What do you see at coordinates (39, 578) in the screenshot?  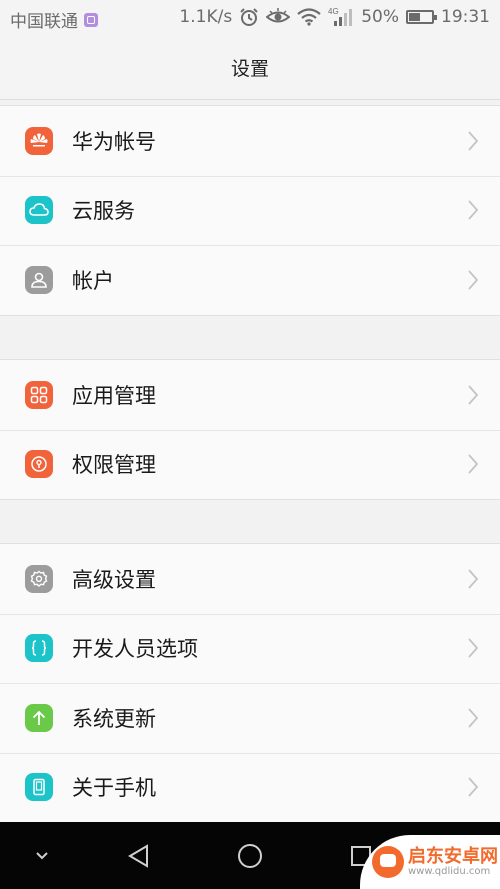 I see `gear-icon` at bounding box center [39, 578].